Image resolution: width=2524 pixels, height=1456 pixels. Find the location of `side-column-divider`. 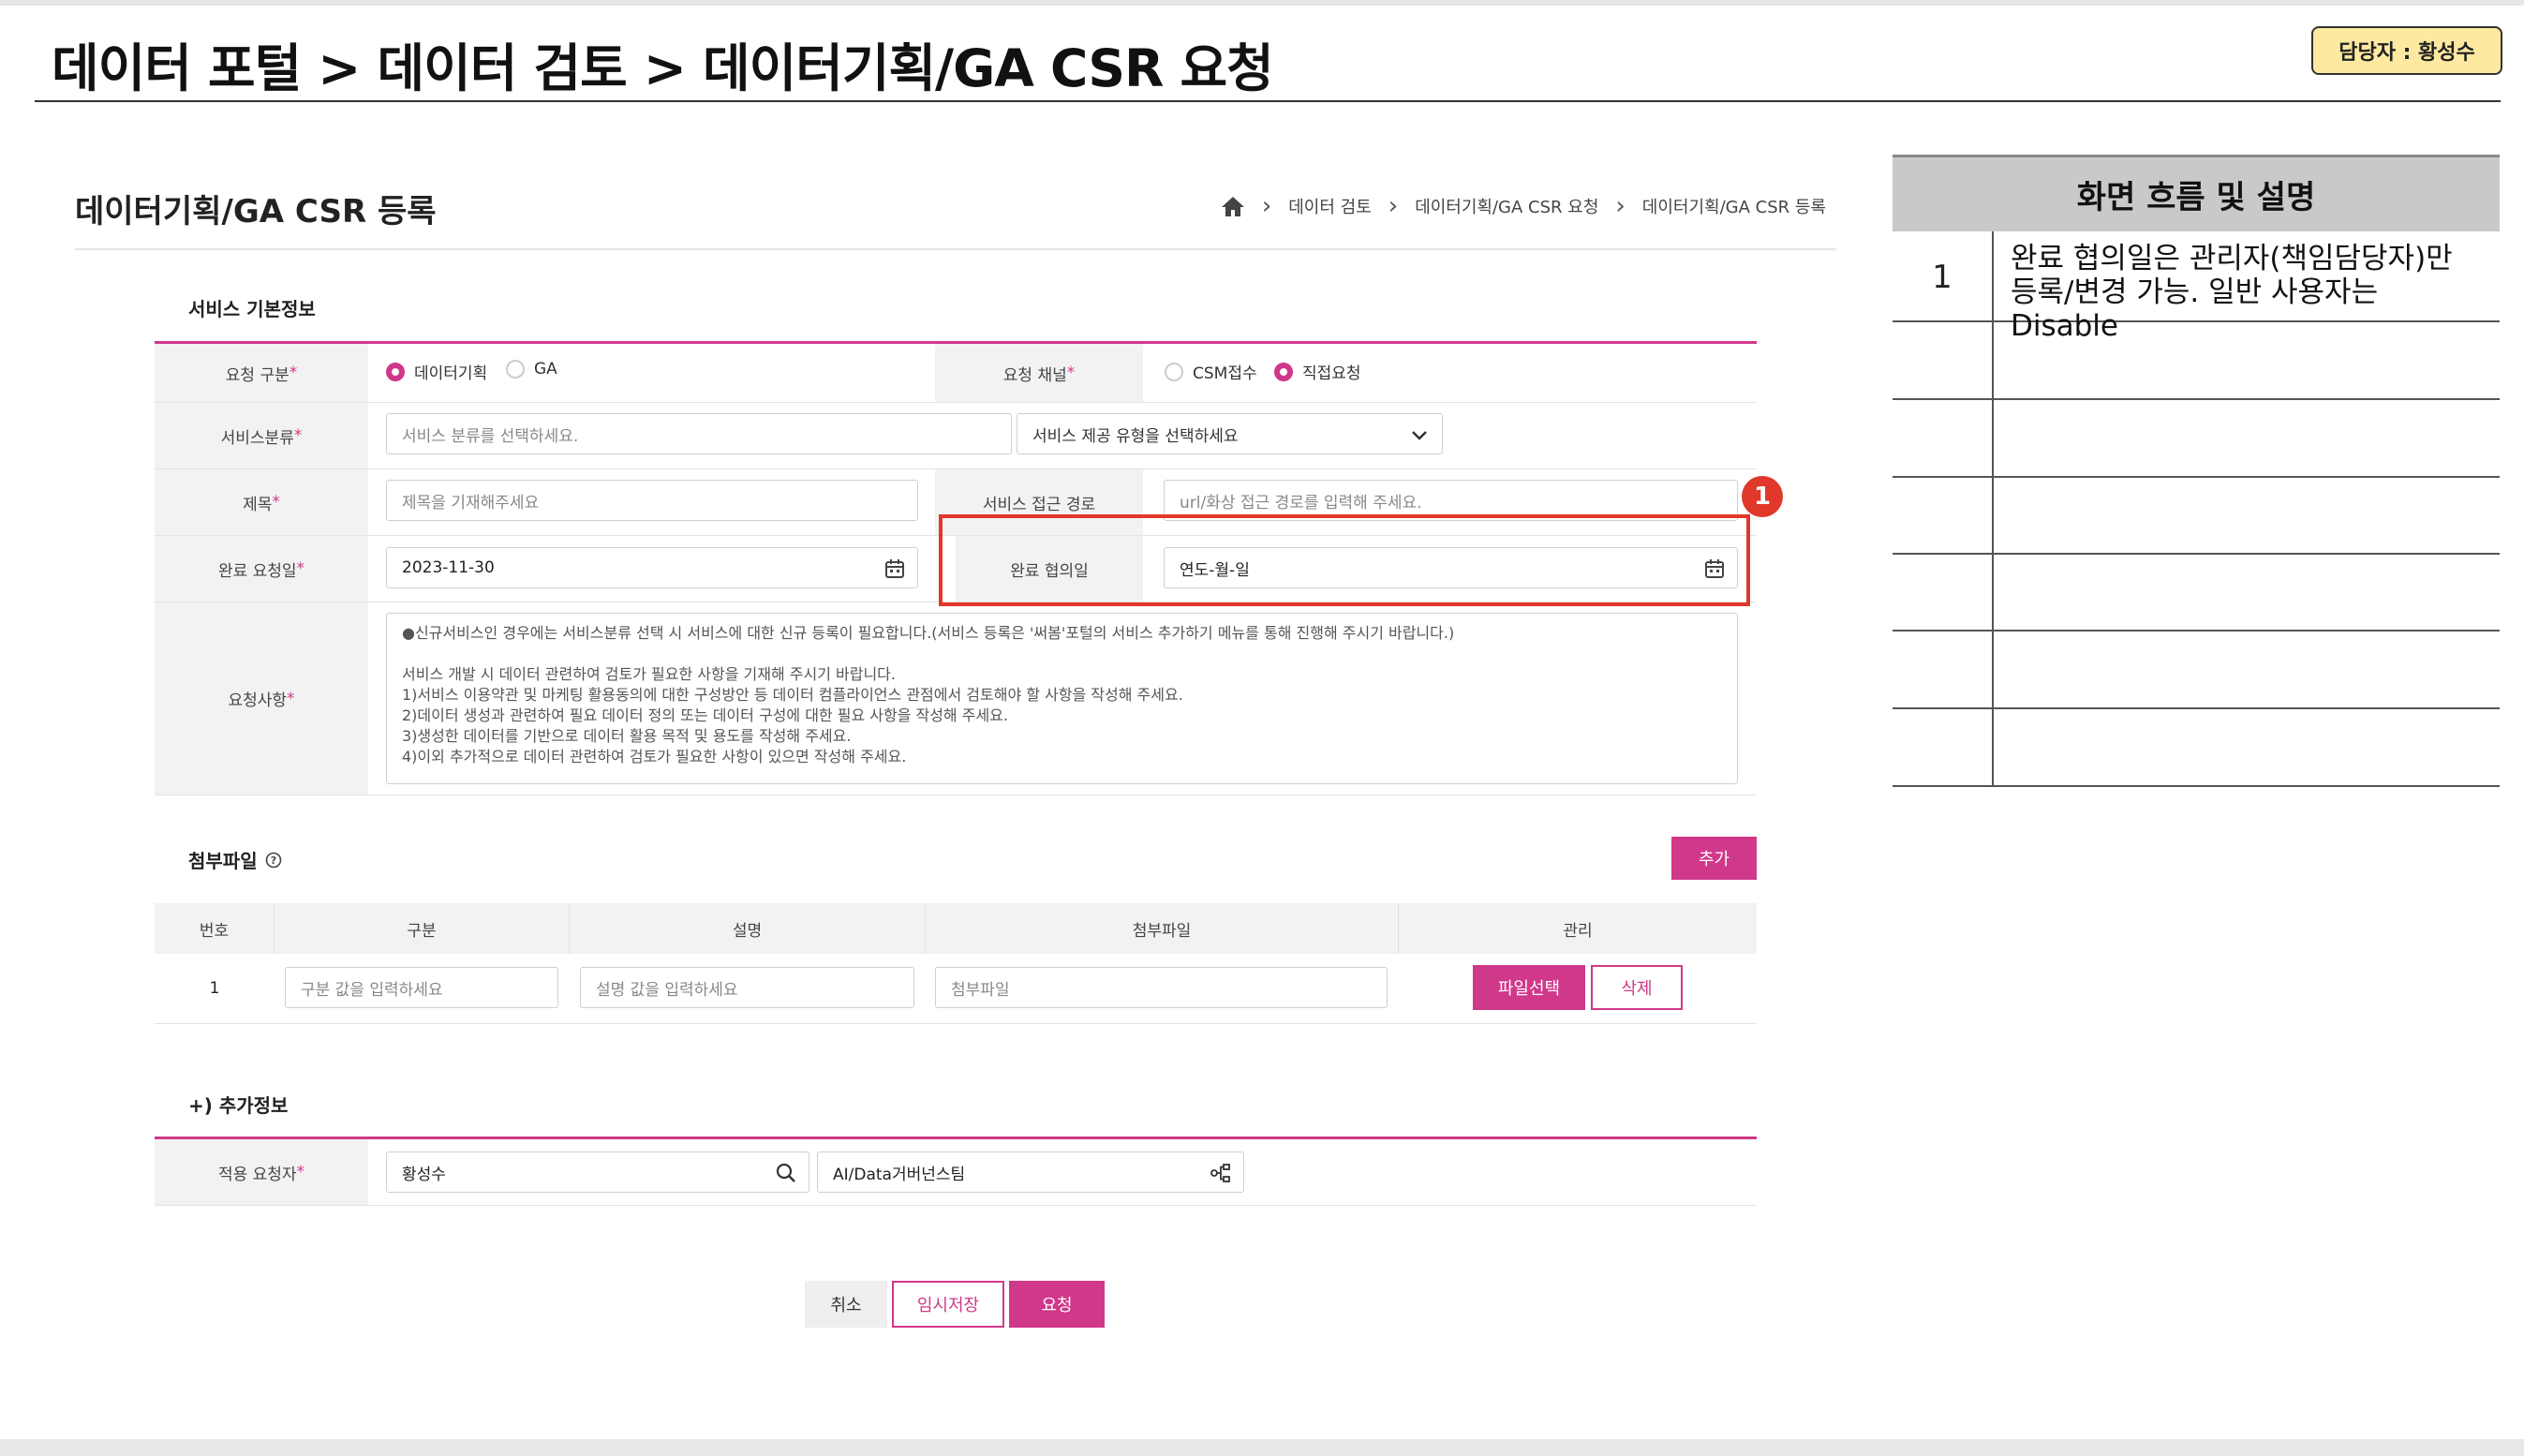

side-column-divider is located at coordinates (1993, 509).